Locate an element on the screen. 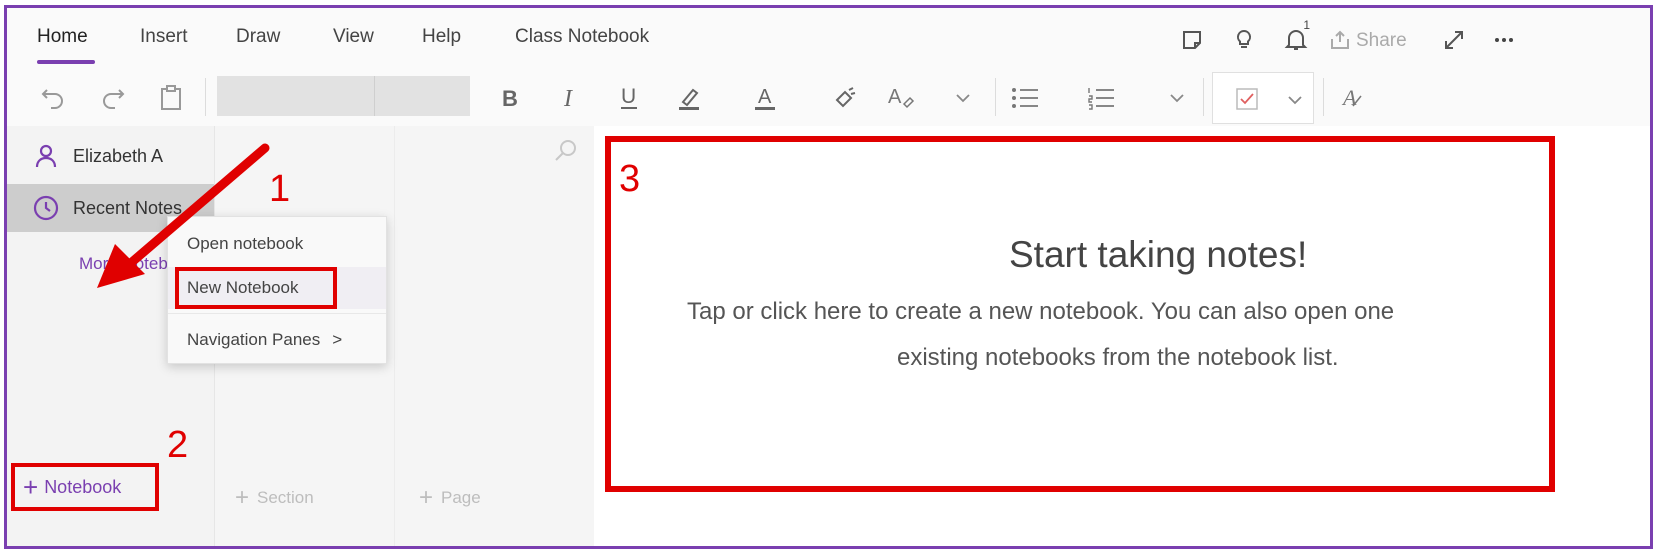 This screenshot has height=557, width=1663. styles-icon: A is located at coordinates (1353, 98).